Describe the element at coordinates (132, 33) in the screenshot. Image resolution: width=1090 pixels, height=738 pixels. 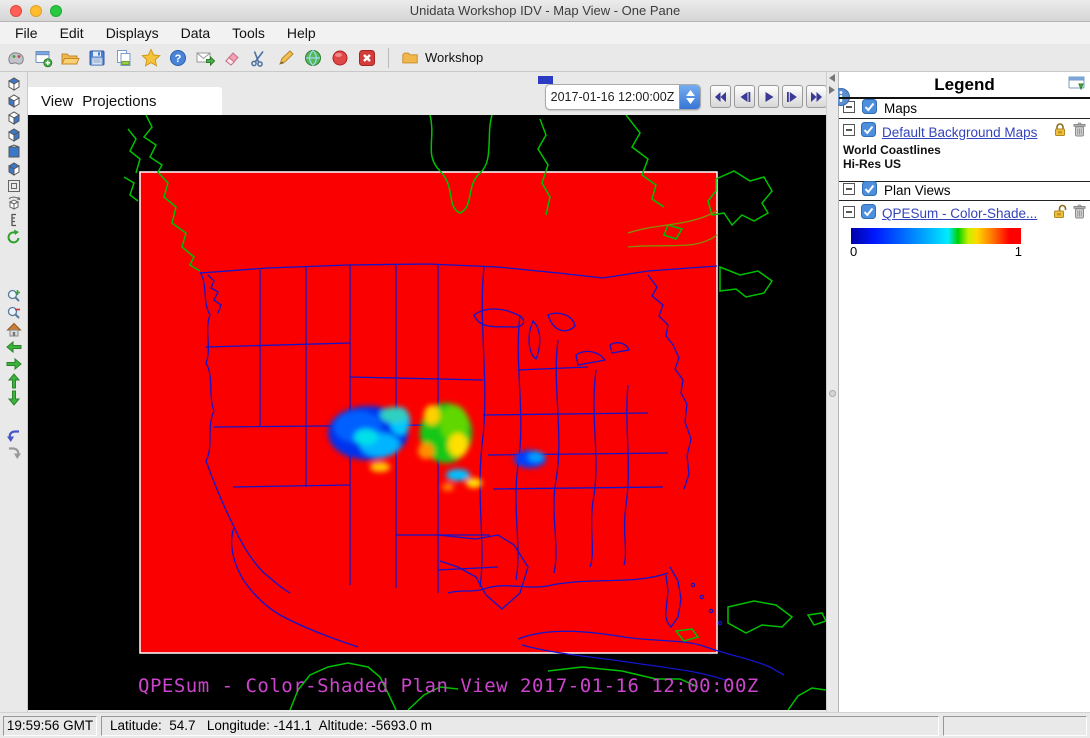
I see `menu-displays: Displays` at that location.